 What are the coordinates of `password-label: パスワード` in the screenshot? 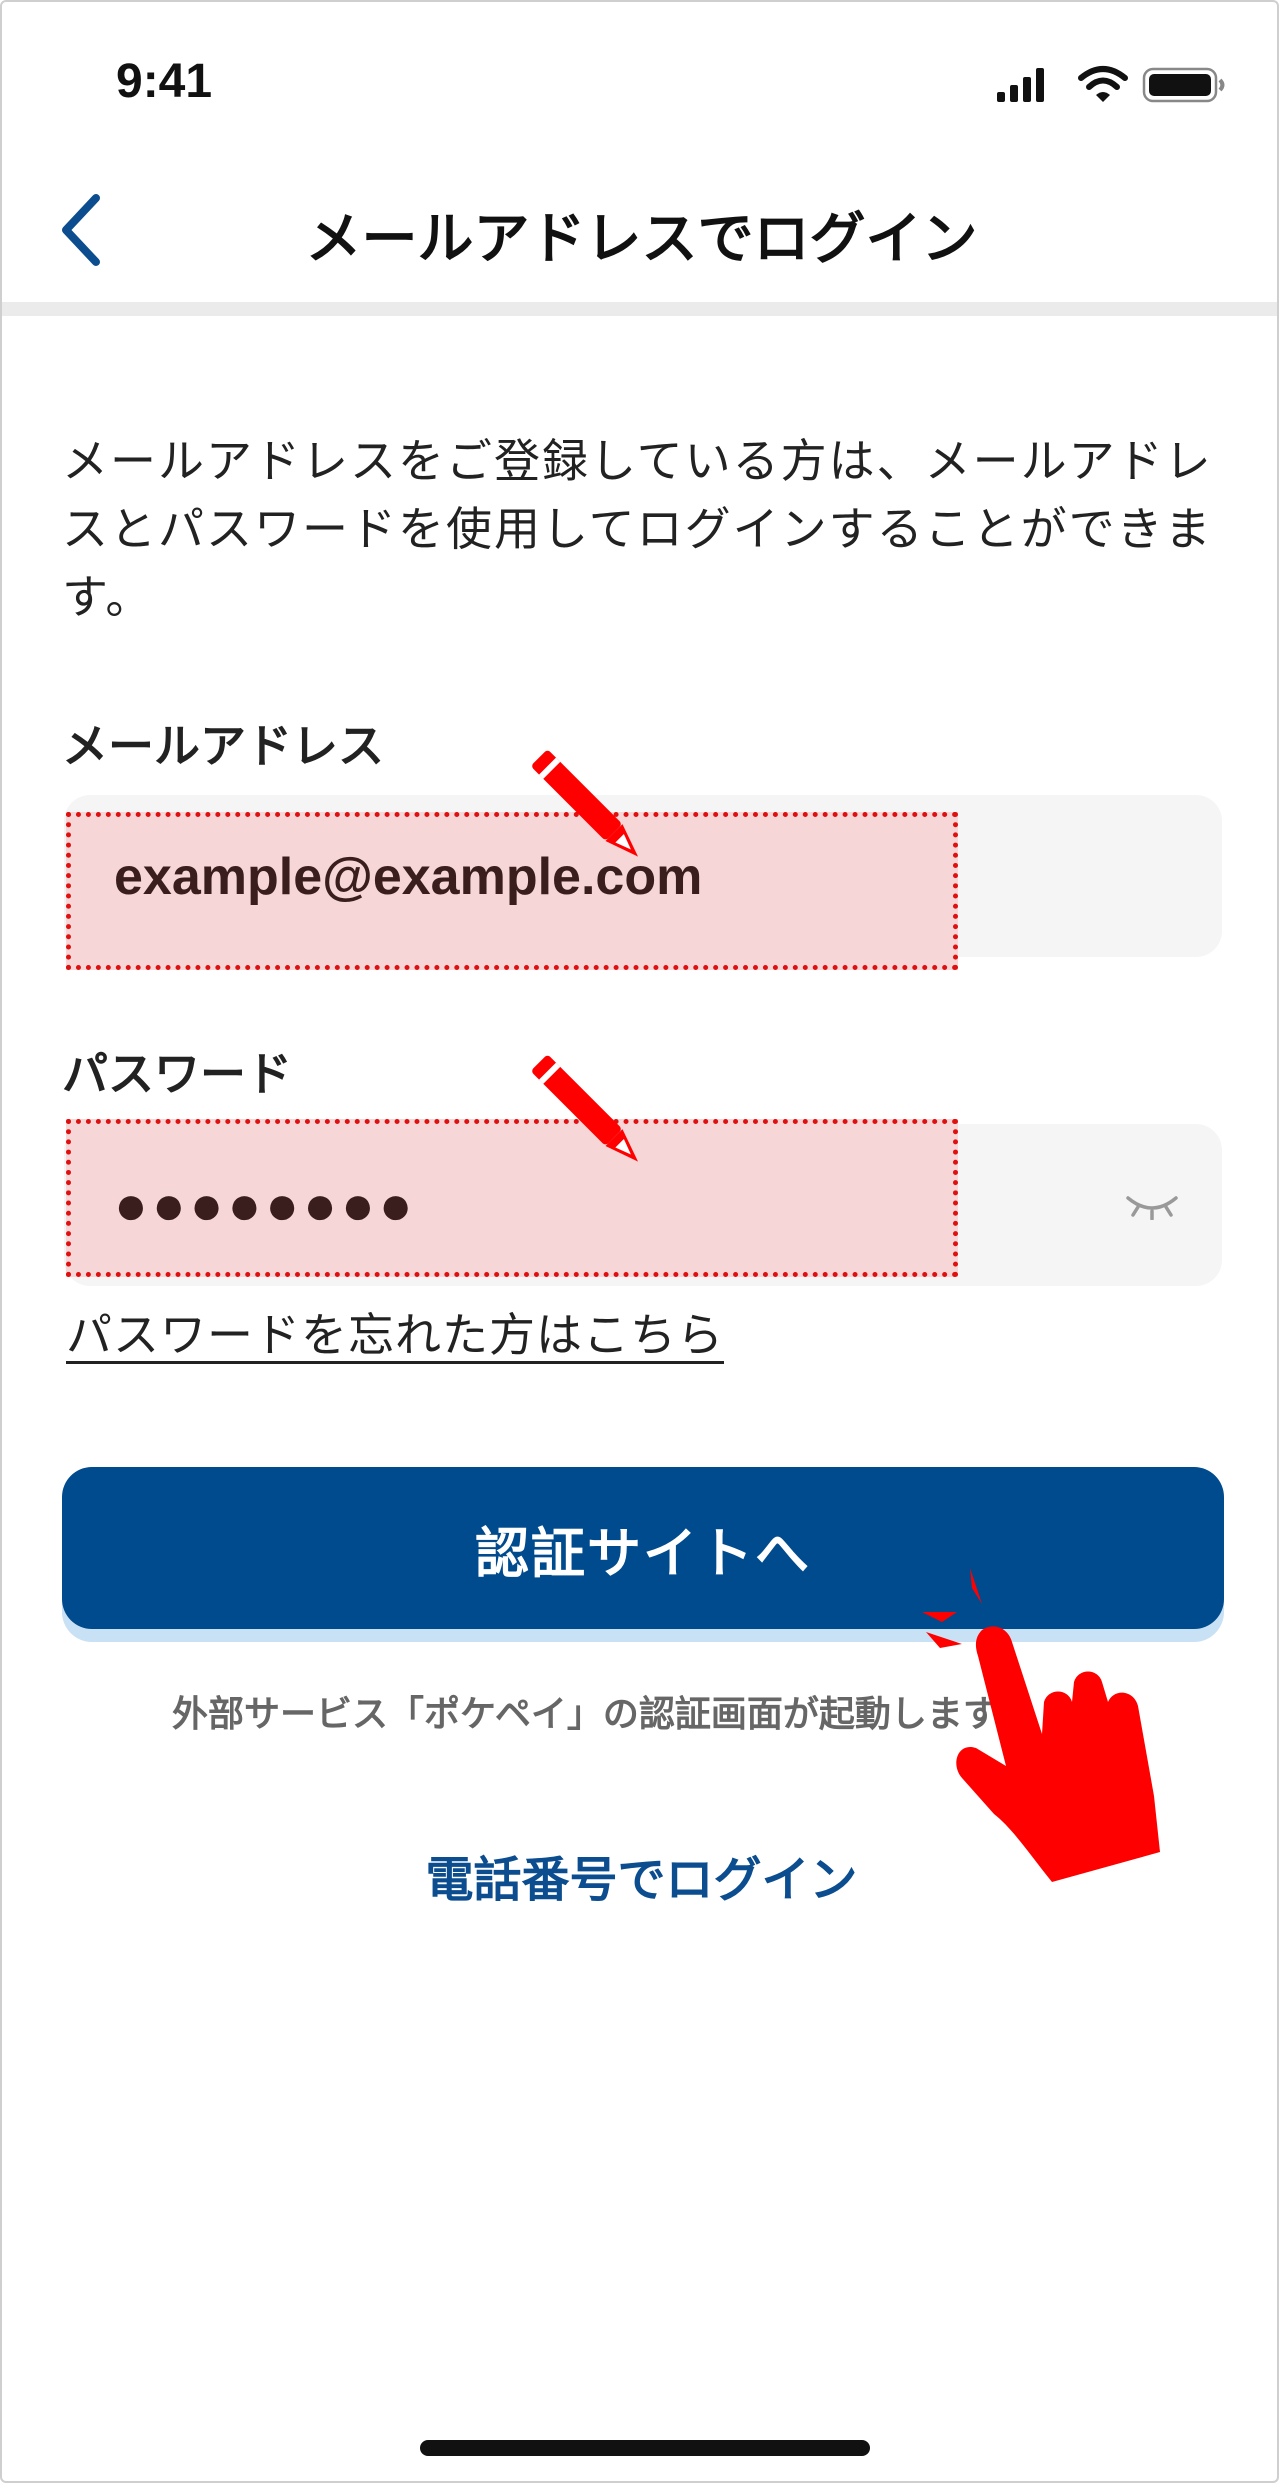 It's located at (177, 1074).